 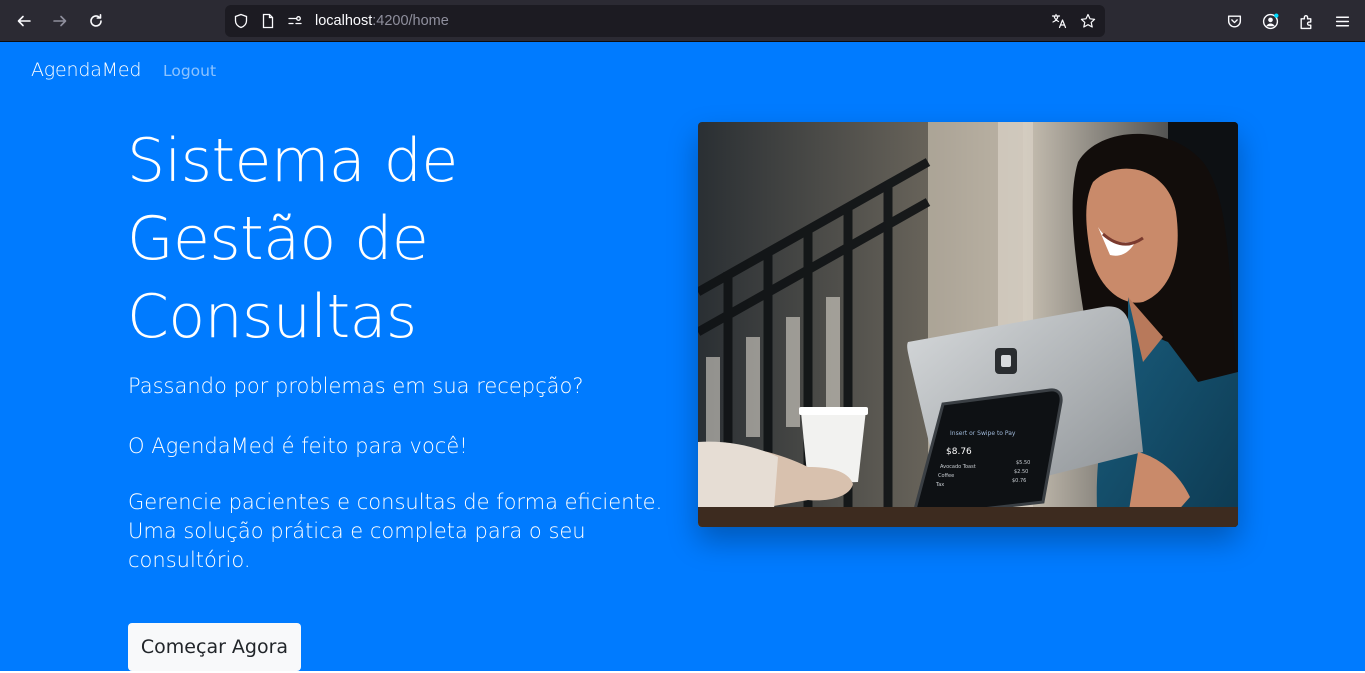 I want to click on forward-arrow-icon, so click(x=60, y=21).